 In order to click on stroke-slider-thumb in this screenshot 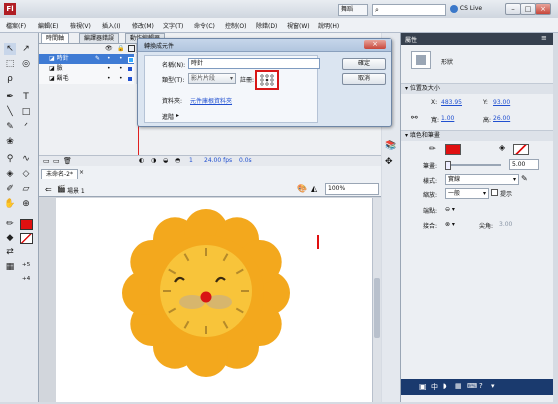, I will do `click(448, 165)`.